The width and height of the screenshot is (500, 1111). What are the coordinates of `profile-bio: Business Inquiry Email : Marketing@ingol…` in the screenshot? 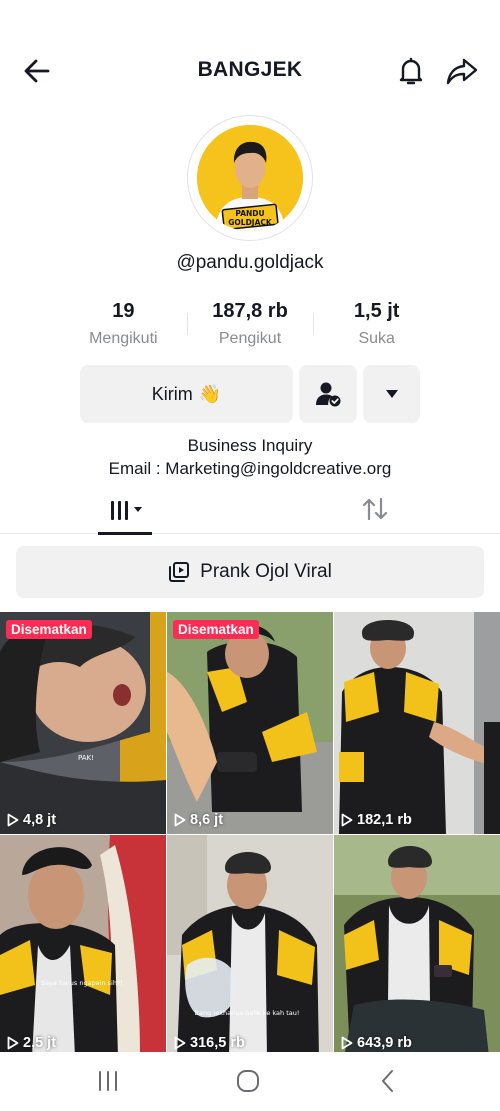 It's located at (250, 457).